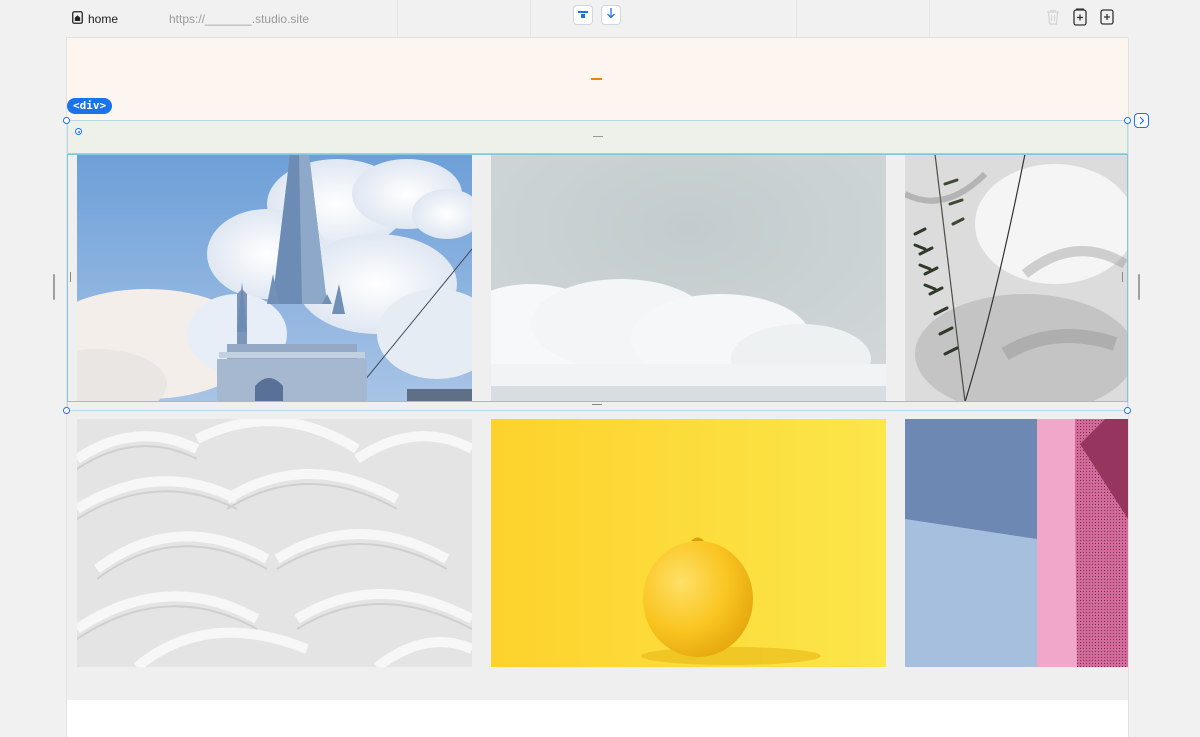 The height and width of the screenshot is (737, 1200). I want to click on move-down-button, so click(611, 15).